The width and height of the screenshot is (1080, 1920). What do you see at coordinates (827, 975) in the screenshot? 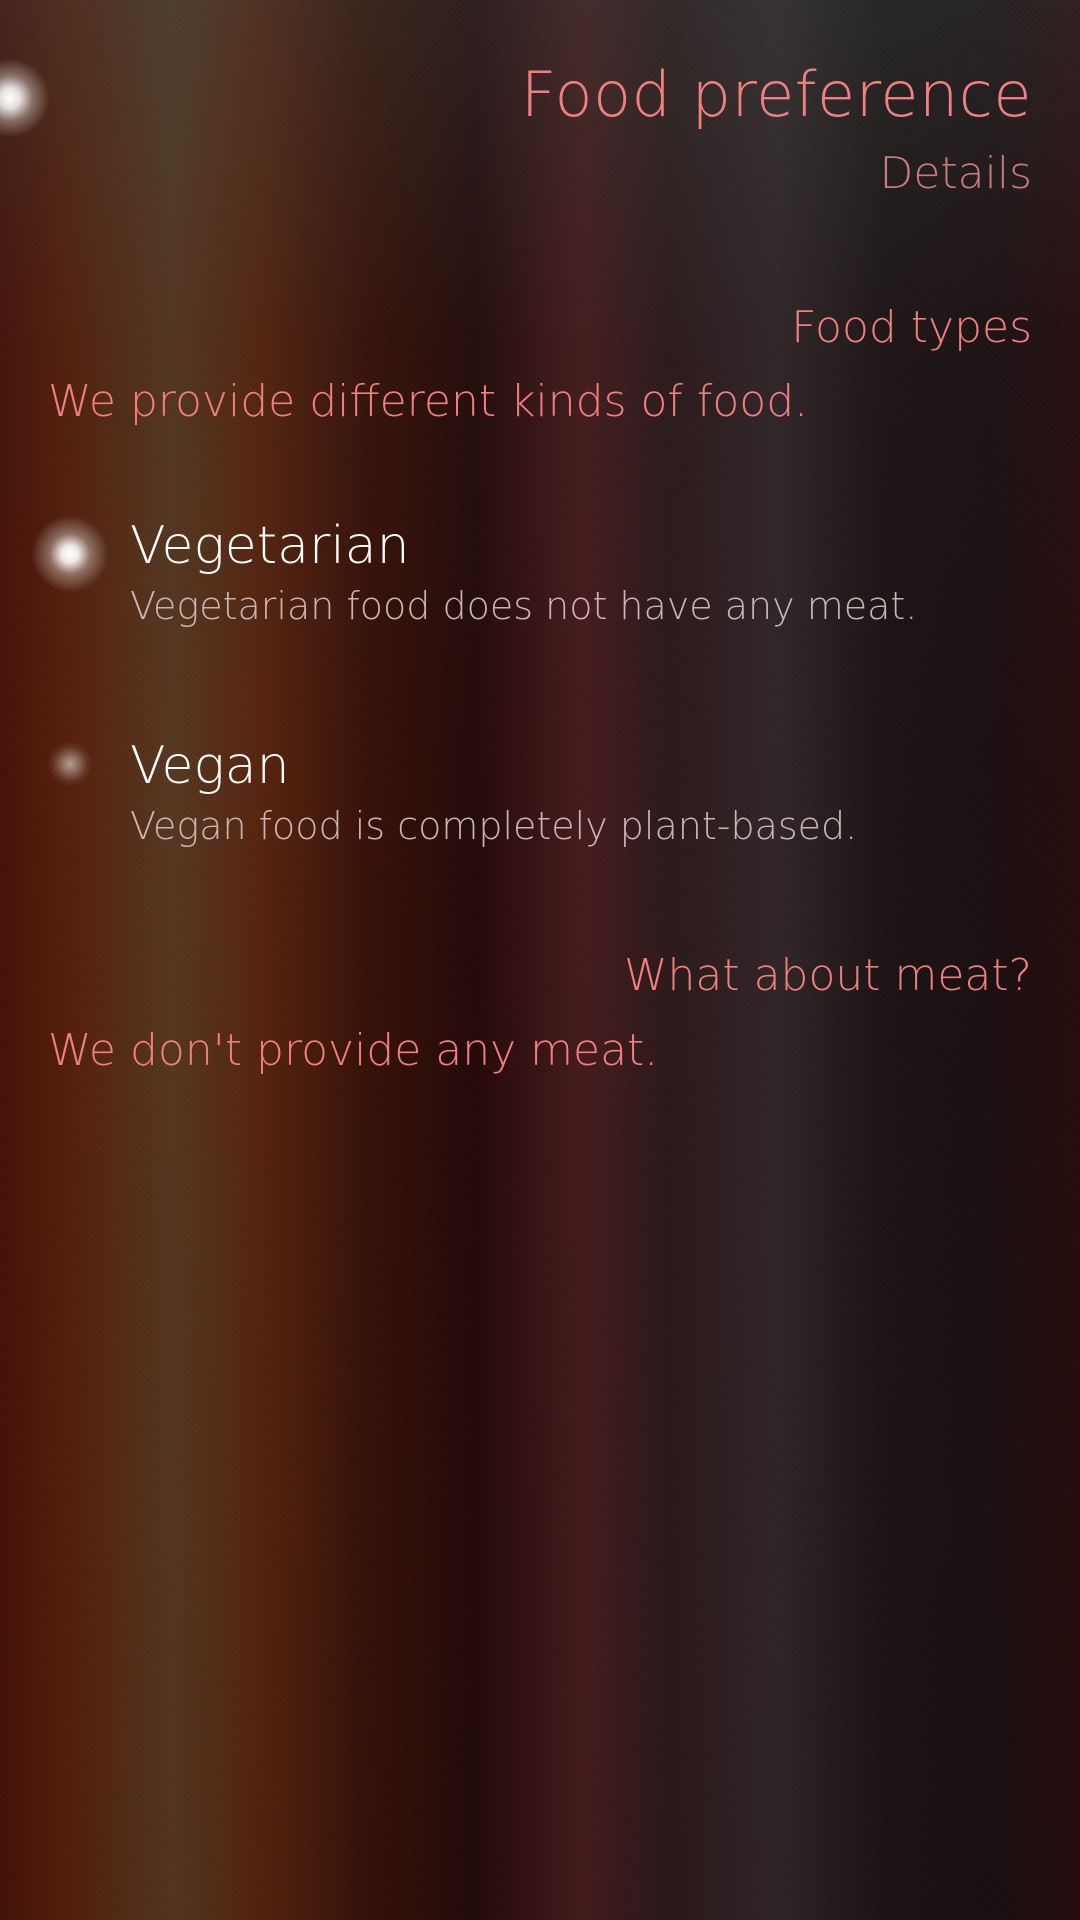
I see `section-header-meat: What about meat?` at bounding box center [827, 975].